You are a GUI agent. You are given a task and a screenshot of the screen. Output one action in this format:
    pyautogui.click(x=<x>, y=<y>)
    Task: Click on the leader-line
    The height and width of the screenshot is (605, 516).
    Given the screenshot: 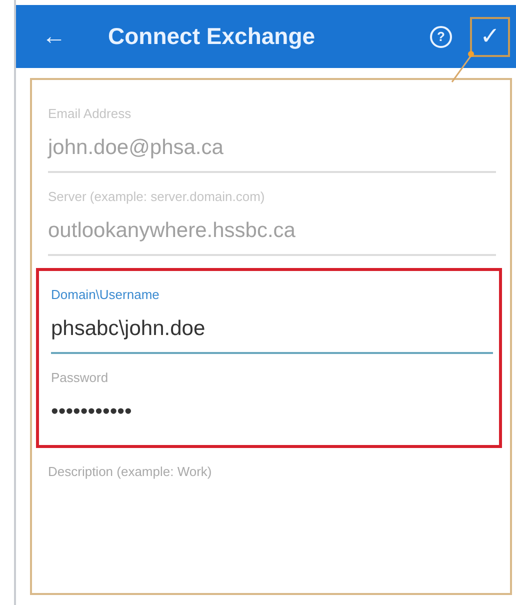 What is the action you would take?
    pyautogui.click(x=462, y=66)
    